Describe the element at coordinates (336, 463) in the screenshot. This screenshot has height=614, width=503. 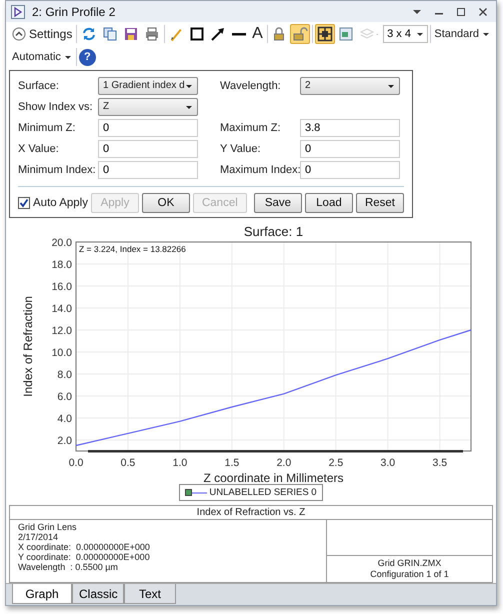
I see `axis-tick-label: 2.5` at that location.